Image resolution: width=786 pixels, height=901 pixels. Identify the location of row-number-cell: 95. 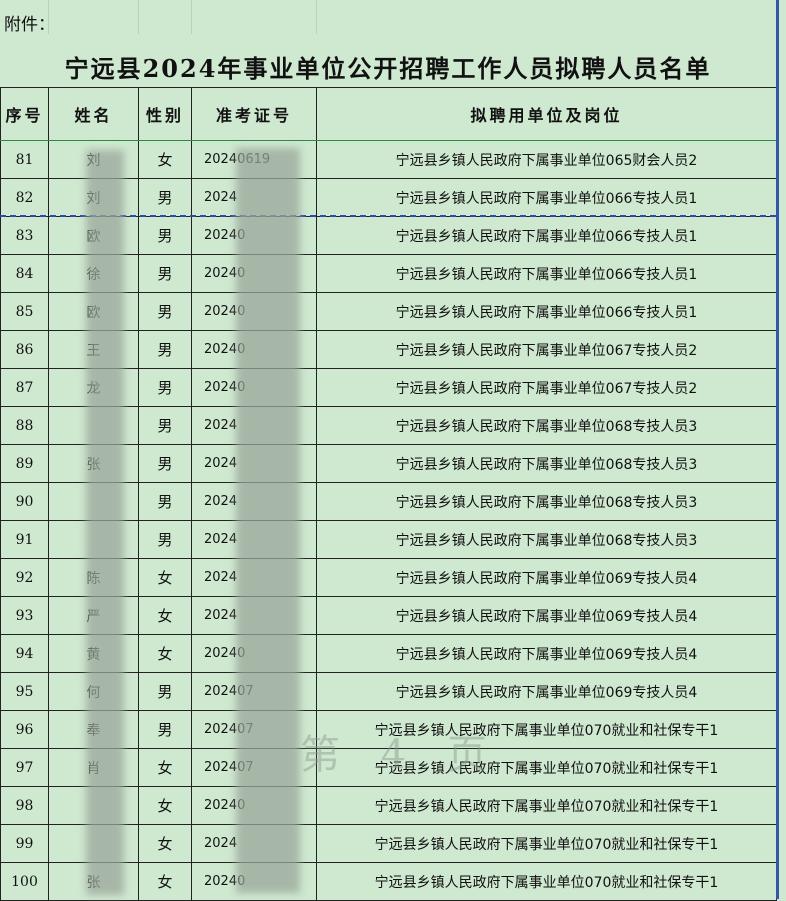
(24, 691).